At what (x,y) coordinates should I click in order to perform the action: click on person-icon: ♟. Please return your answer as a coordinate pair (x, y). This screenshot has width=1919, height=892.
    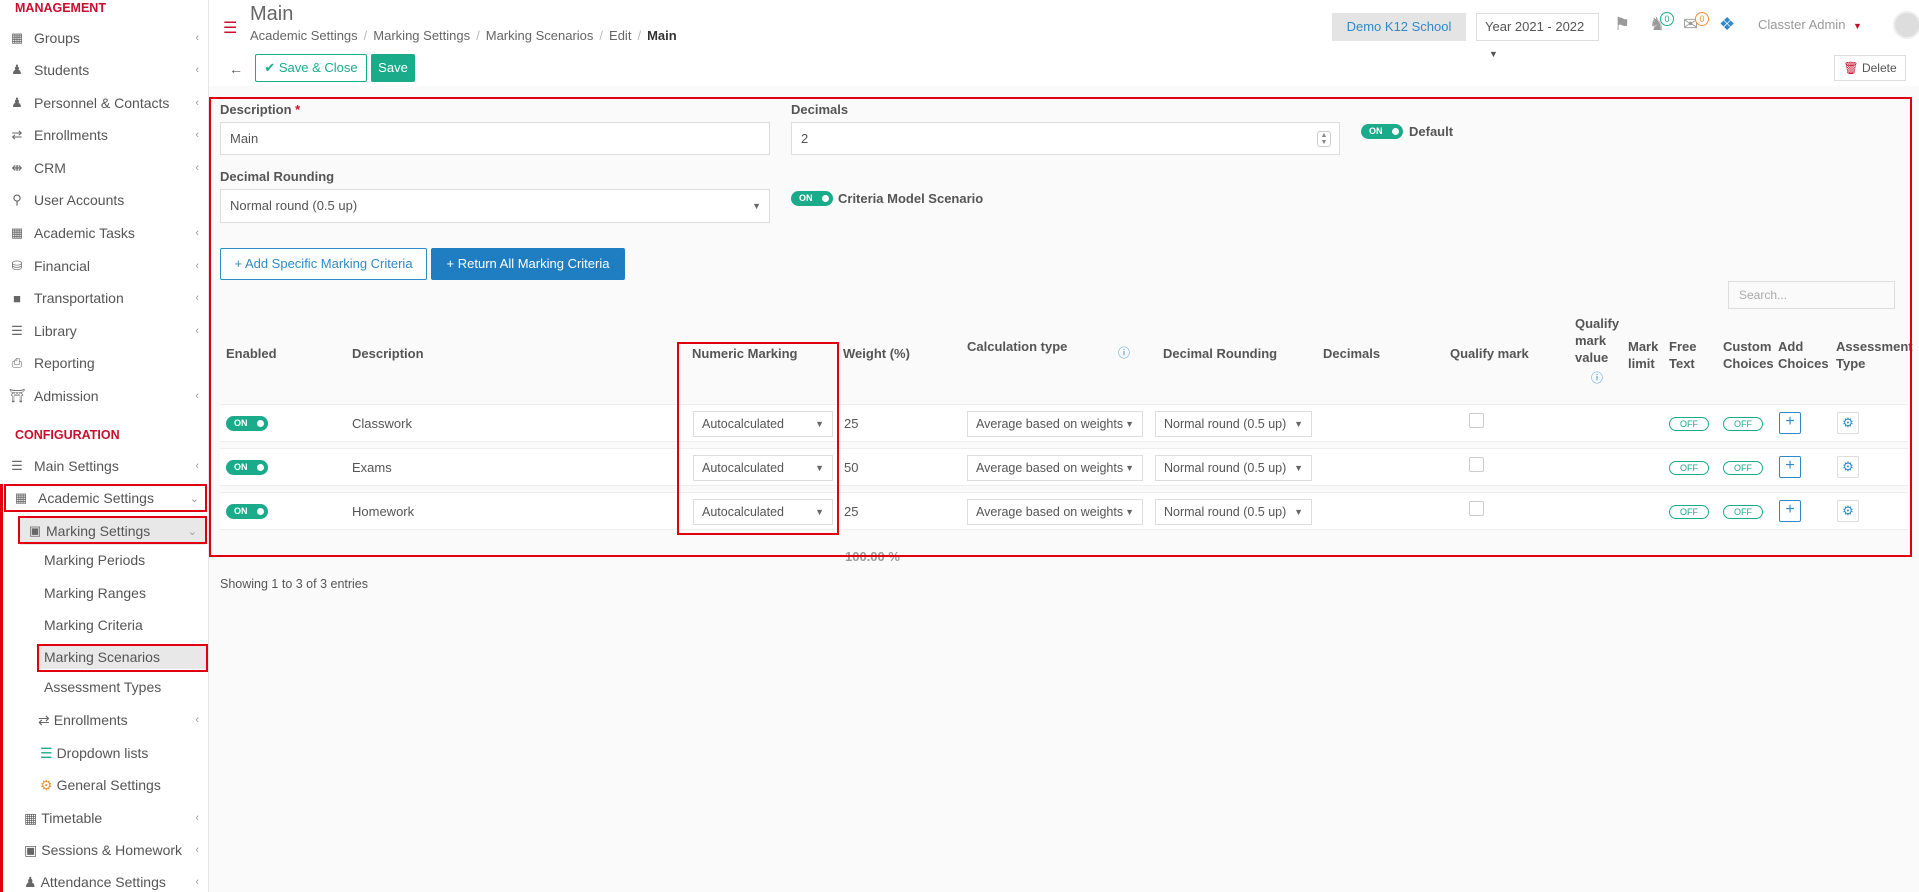
    Looking at the image, I should click on (17, 102).